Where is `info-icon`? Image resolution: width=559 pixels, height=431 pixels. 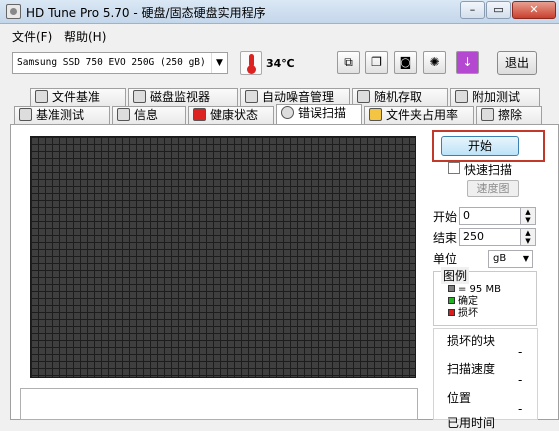 info-icon is located at coordinates (123, 114).